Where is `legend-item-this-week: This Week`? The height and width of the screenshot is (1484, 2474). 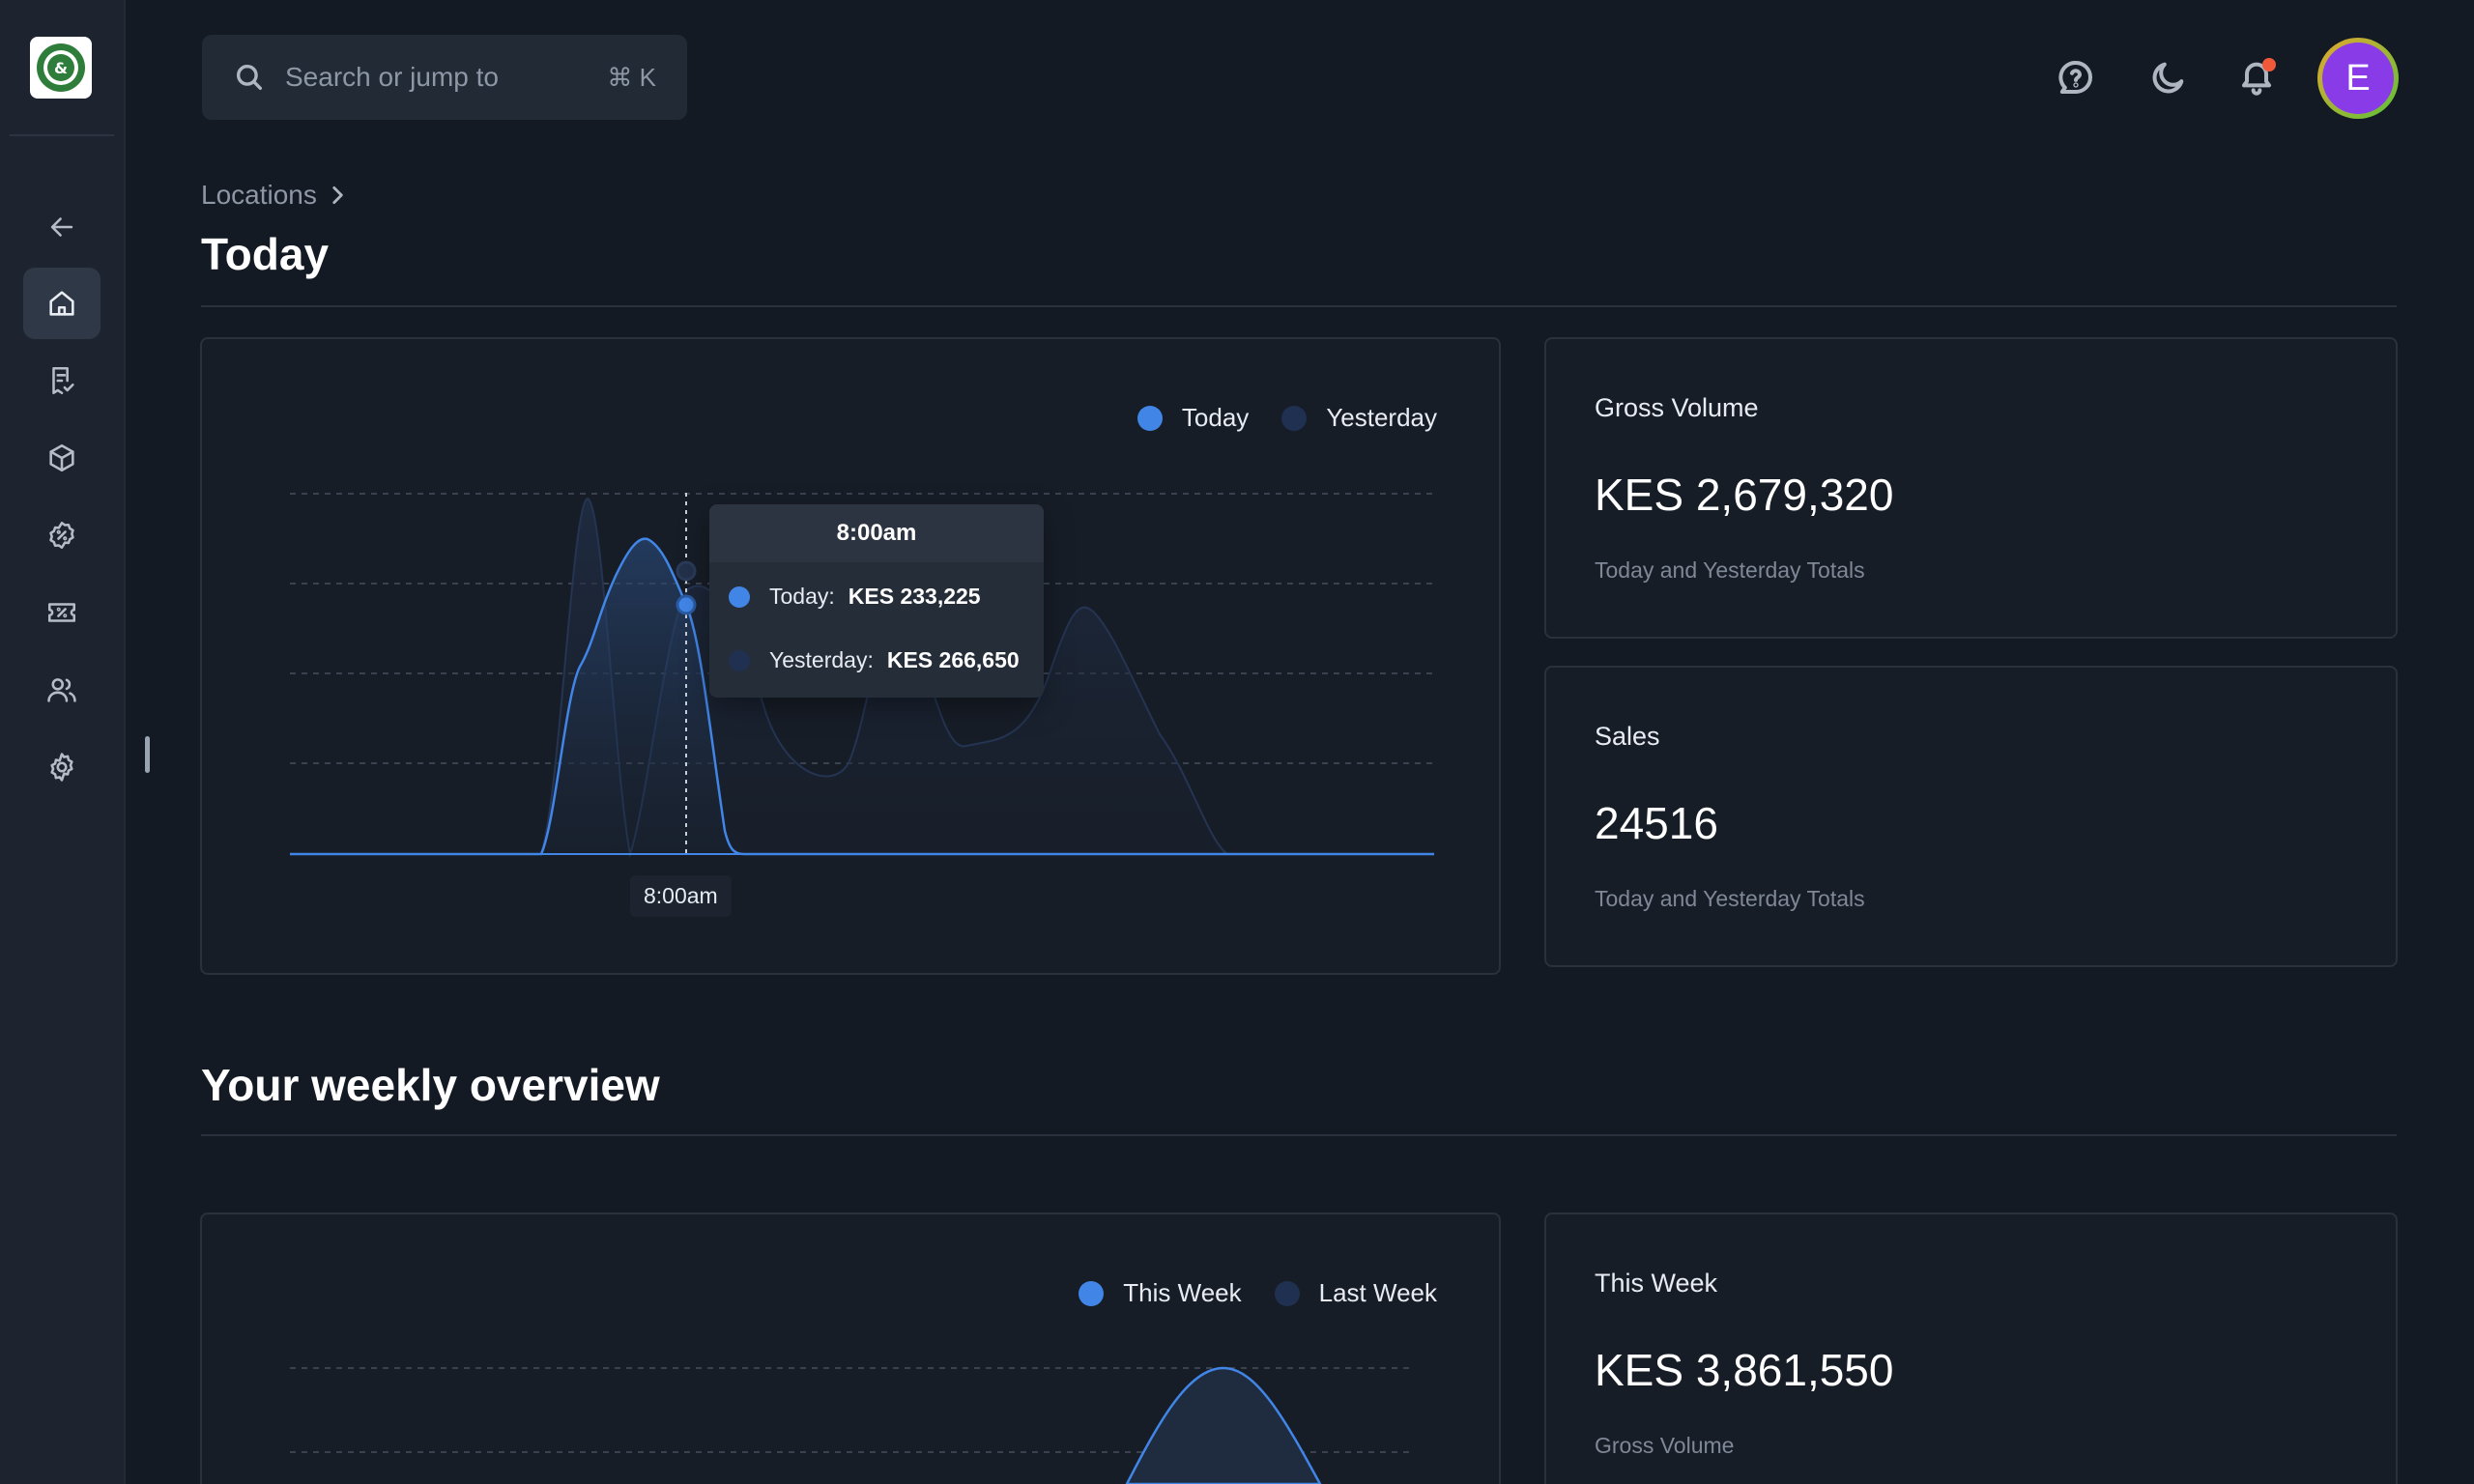
legend-item-this-week: This Week is located at coordinates (1160, 1293).